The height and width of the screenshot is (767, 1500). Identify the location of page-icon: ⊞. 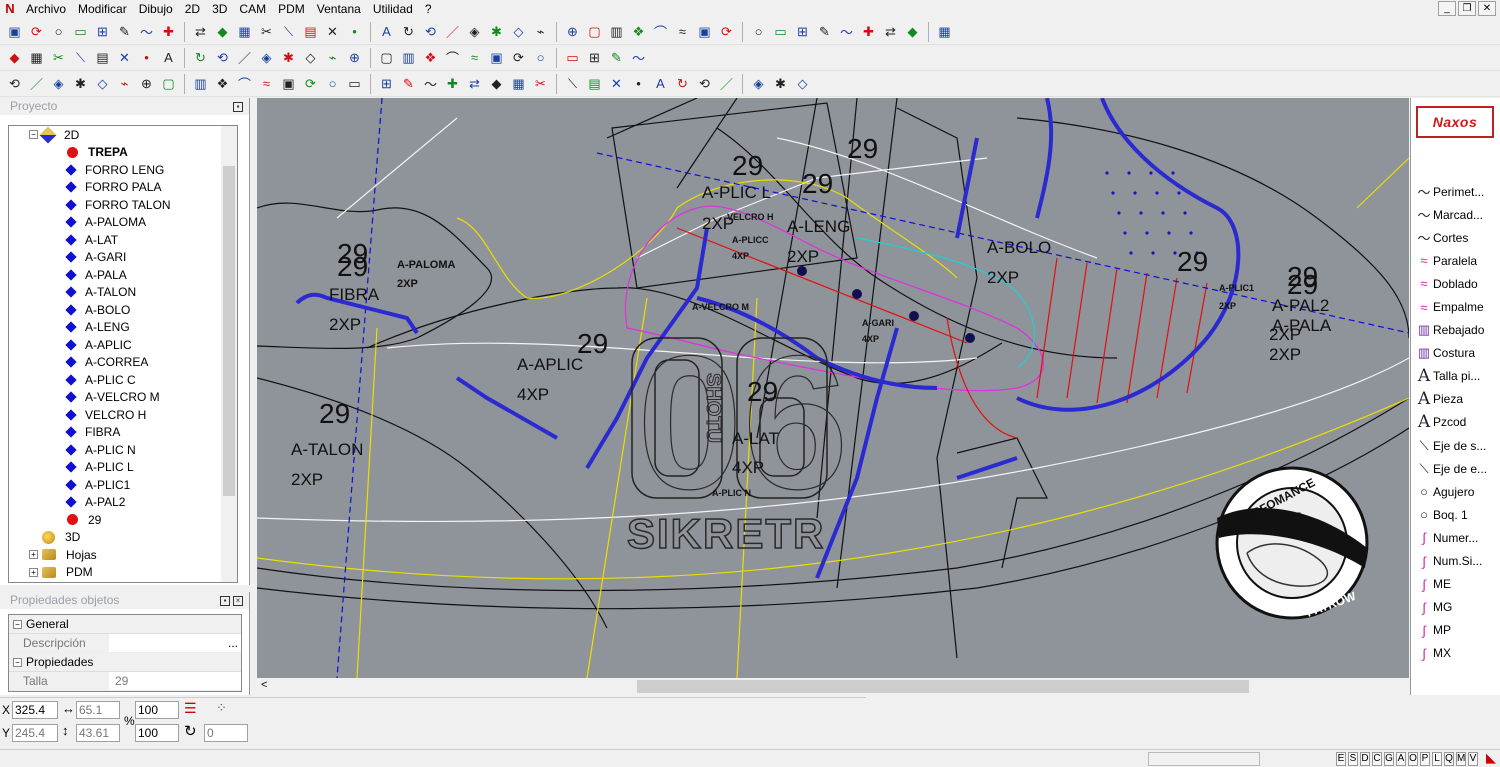
(802, 31).